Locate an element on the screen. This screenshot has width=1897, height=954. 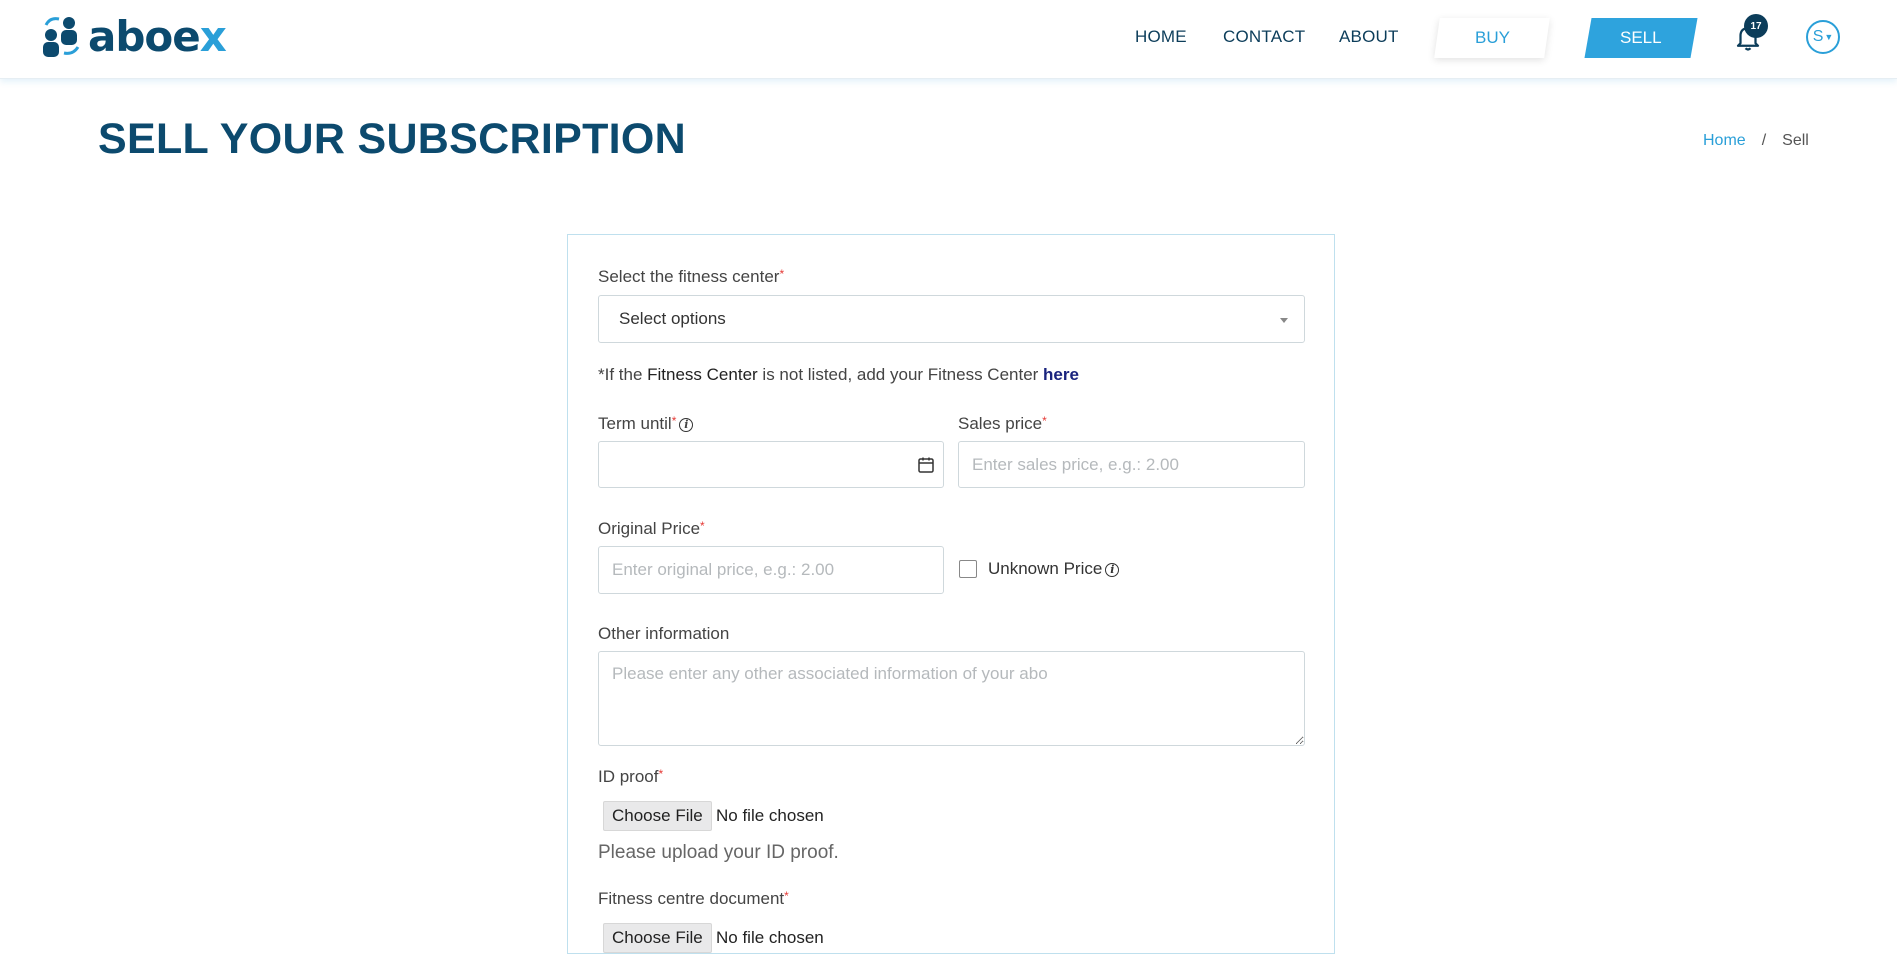
buy-button: BUY is located at coordinates (1492, 38).